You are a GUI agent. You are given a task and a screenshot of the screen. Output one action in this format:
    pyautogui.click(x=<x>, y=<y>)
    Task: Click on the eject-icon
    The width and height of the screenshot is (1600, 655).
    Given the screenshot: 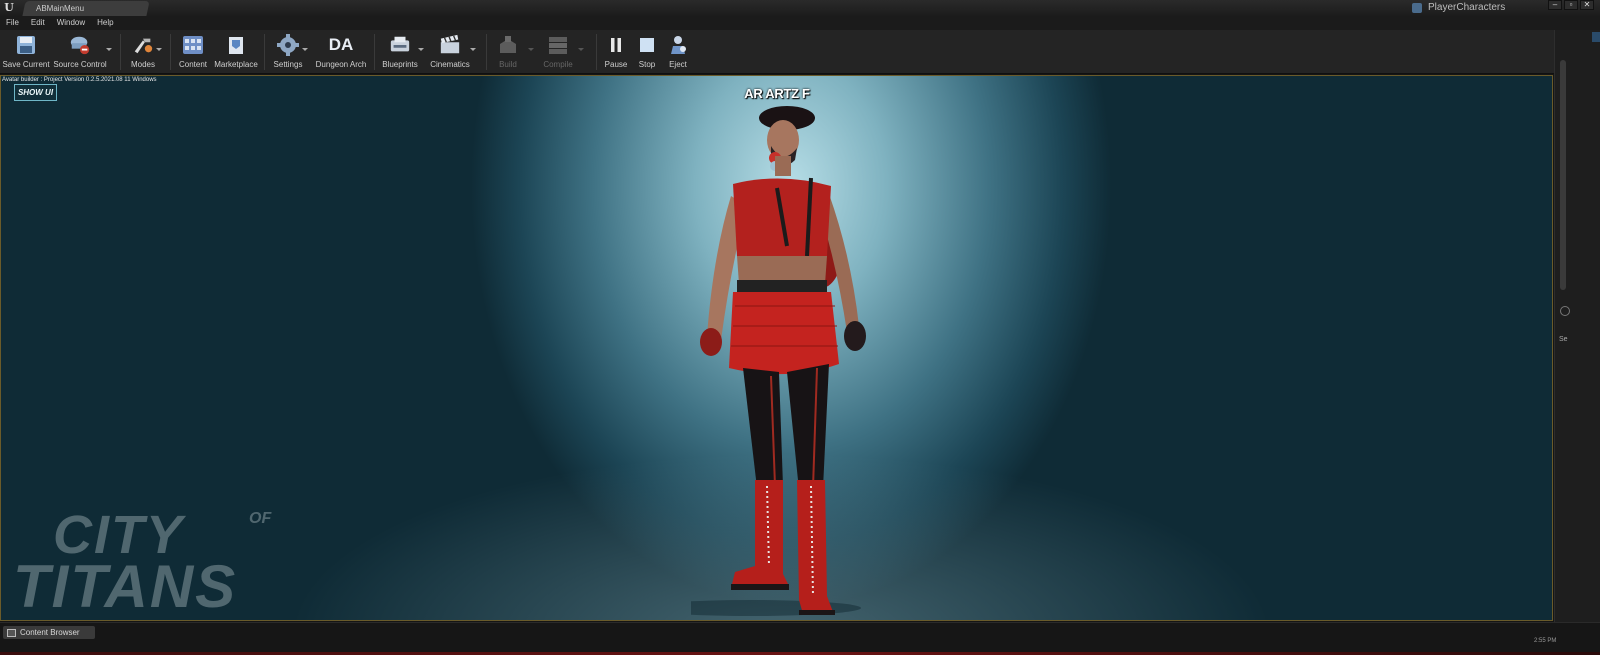 What is the action you would take?
    pyautogui.click(x=678, y=45)
    